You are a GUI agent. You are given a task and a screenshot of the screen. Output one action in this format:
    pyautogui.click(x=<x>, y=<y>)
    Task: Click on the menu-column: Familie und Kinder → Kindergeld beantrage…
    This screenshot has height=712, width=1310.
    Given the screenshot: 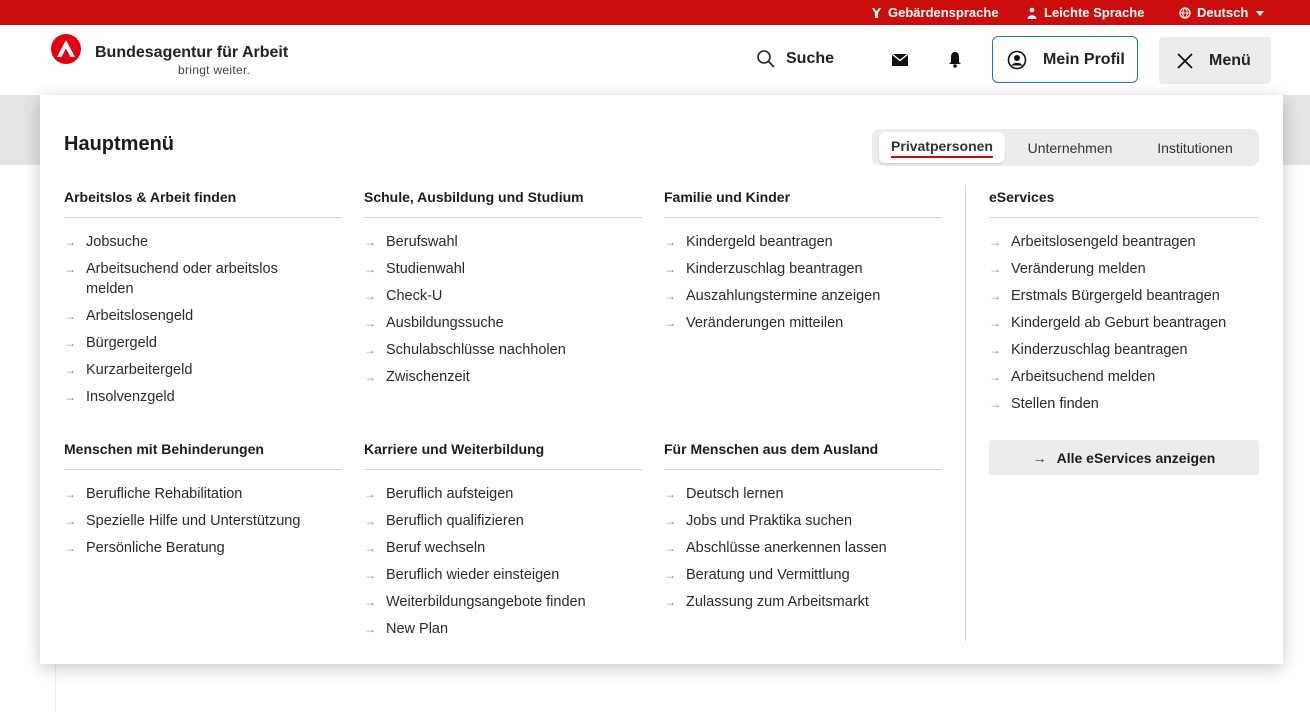 What is the action you would take?
    pyautogui.click(x=803, y=264)
    